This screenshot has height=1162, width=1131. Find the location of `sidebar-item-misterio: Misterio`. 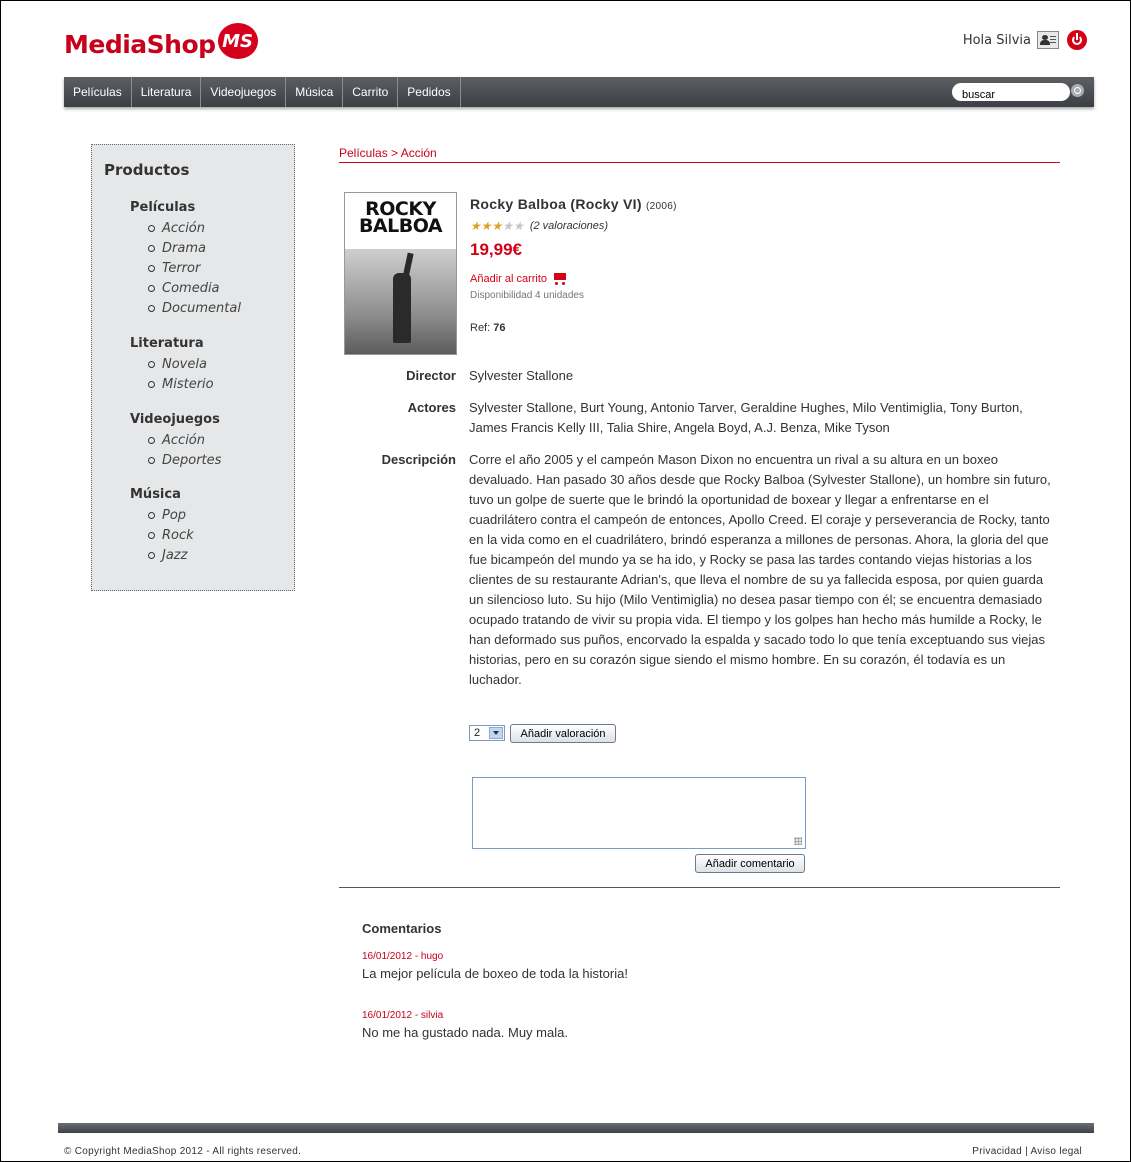

sidebar-item-misterio: Misterio is located at coordinates (181, 384).